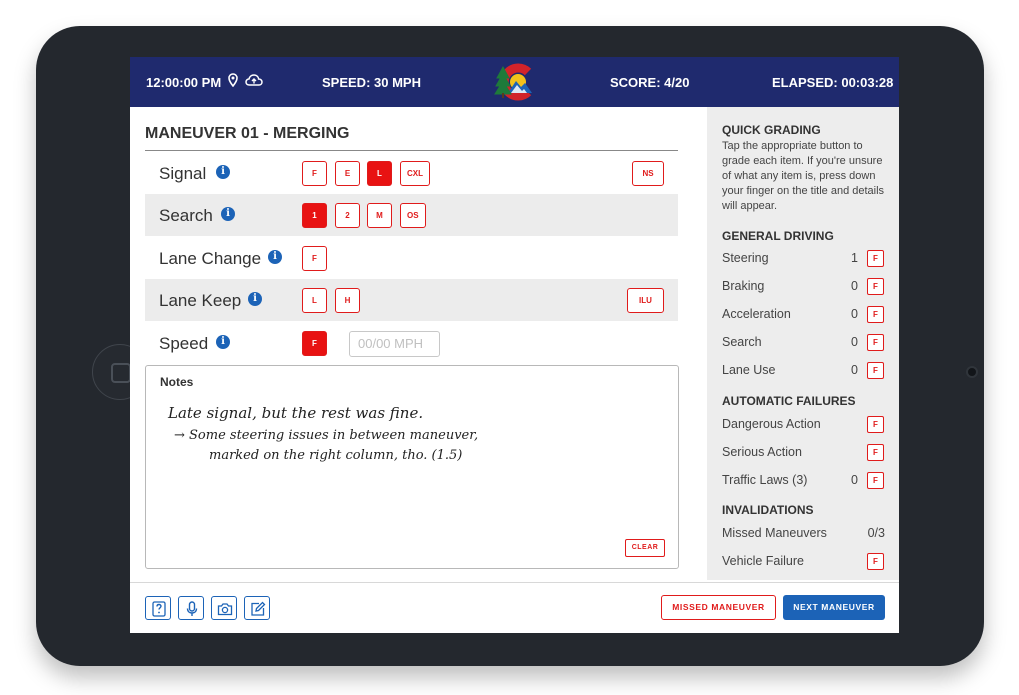 This screenshot has height=695, width=1019. What do you see at coordinates (200, 301) in the screenshot?
I see `row-label: Lane Keep` at bounding box center [200, 301].